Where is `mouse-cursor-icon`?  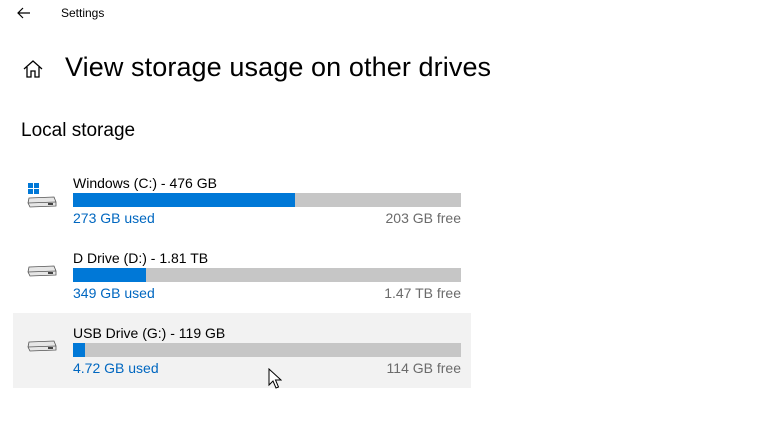
mouse-cursor-icon is located at coordinates (275, 378).